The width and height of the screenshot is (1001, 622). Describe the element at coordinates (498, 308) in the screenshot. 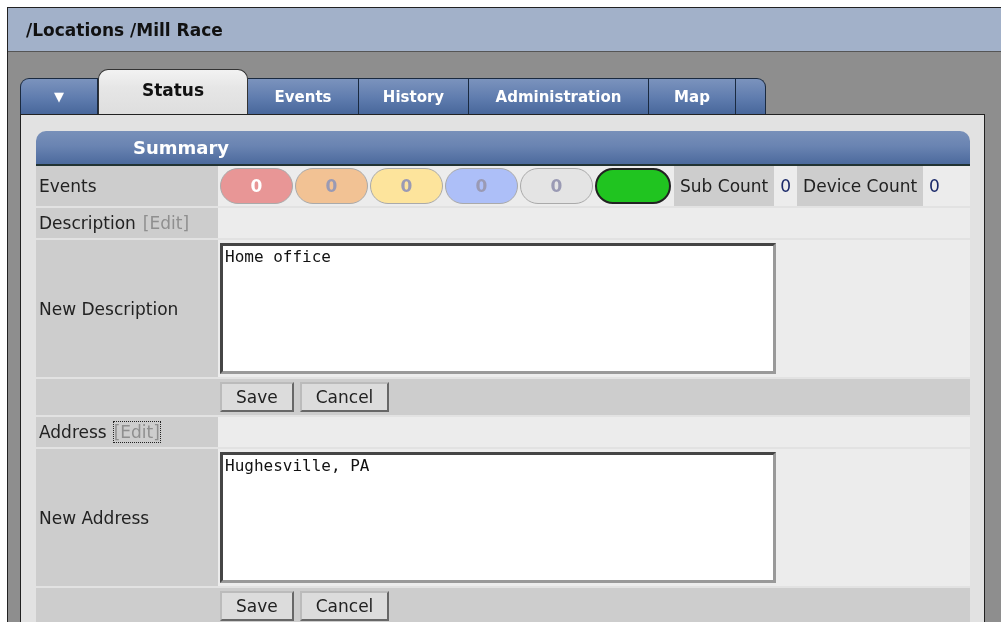

I see `text-area: Home office` at that location.